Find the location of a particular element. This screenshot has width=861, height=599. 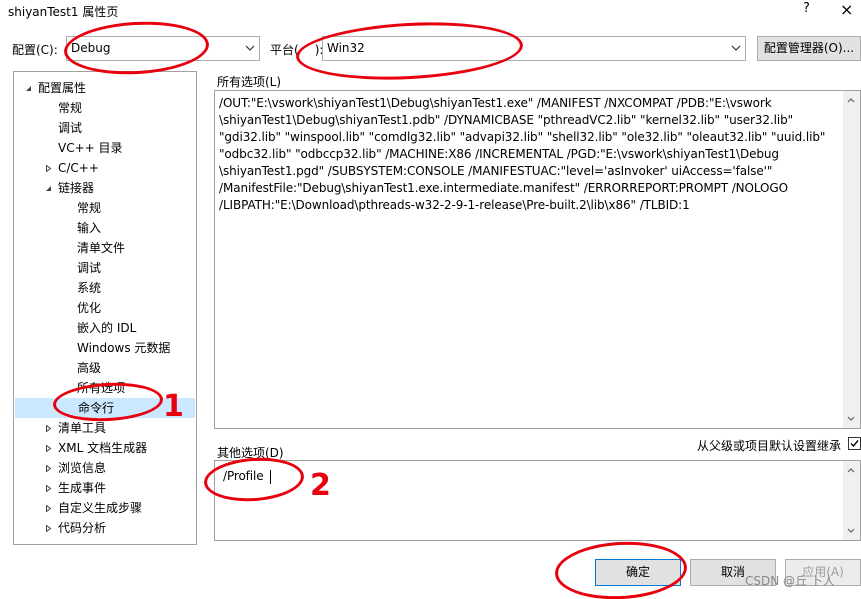

config-label: 配置(C): is located at coordinates (35, 50).